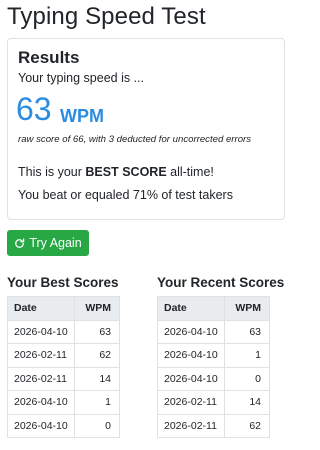 This screenshot has height=450, width=320. What do you see at coordinates (34, 109) in the screenshot?
I see `wpm-value: 63` at bounding box center [34, 109].